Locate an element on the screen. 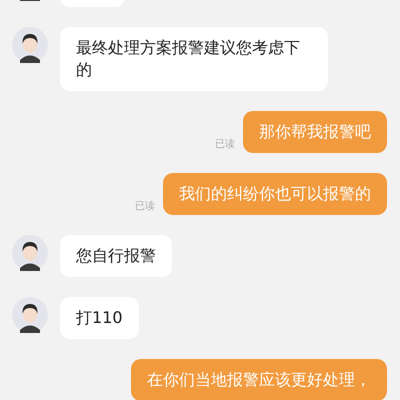  message-bubble: 那你帮我报警吧 is located at coordinates (315, 132).